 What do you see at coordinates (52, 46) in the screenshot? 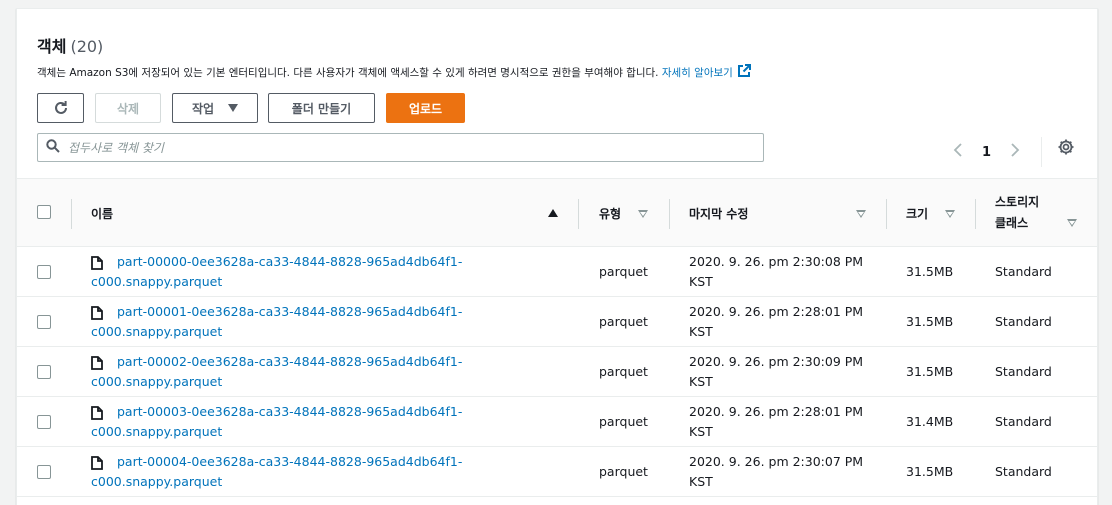
I see `title-text: 객체` at bounding box center [52, 46].